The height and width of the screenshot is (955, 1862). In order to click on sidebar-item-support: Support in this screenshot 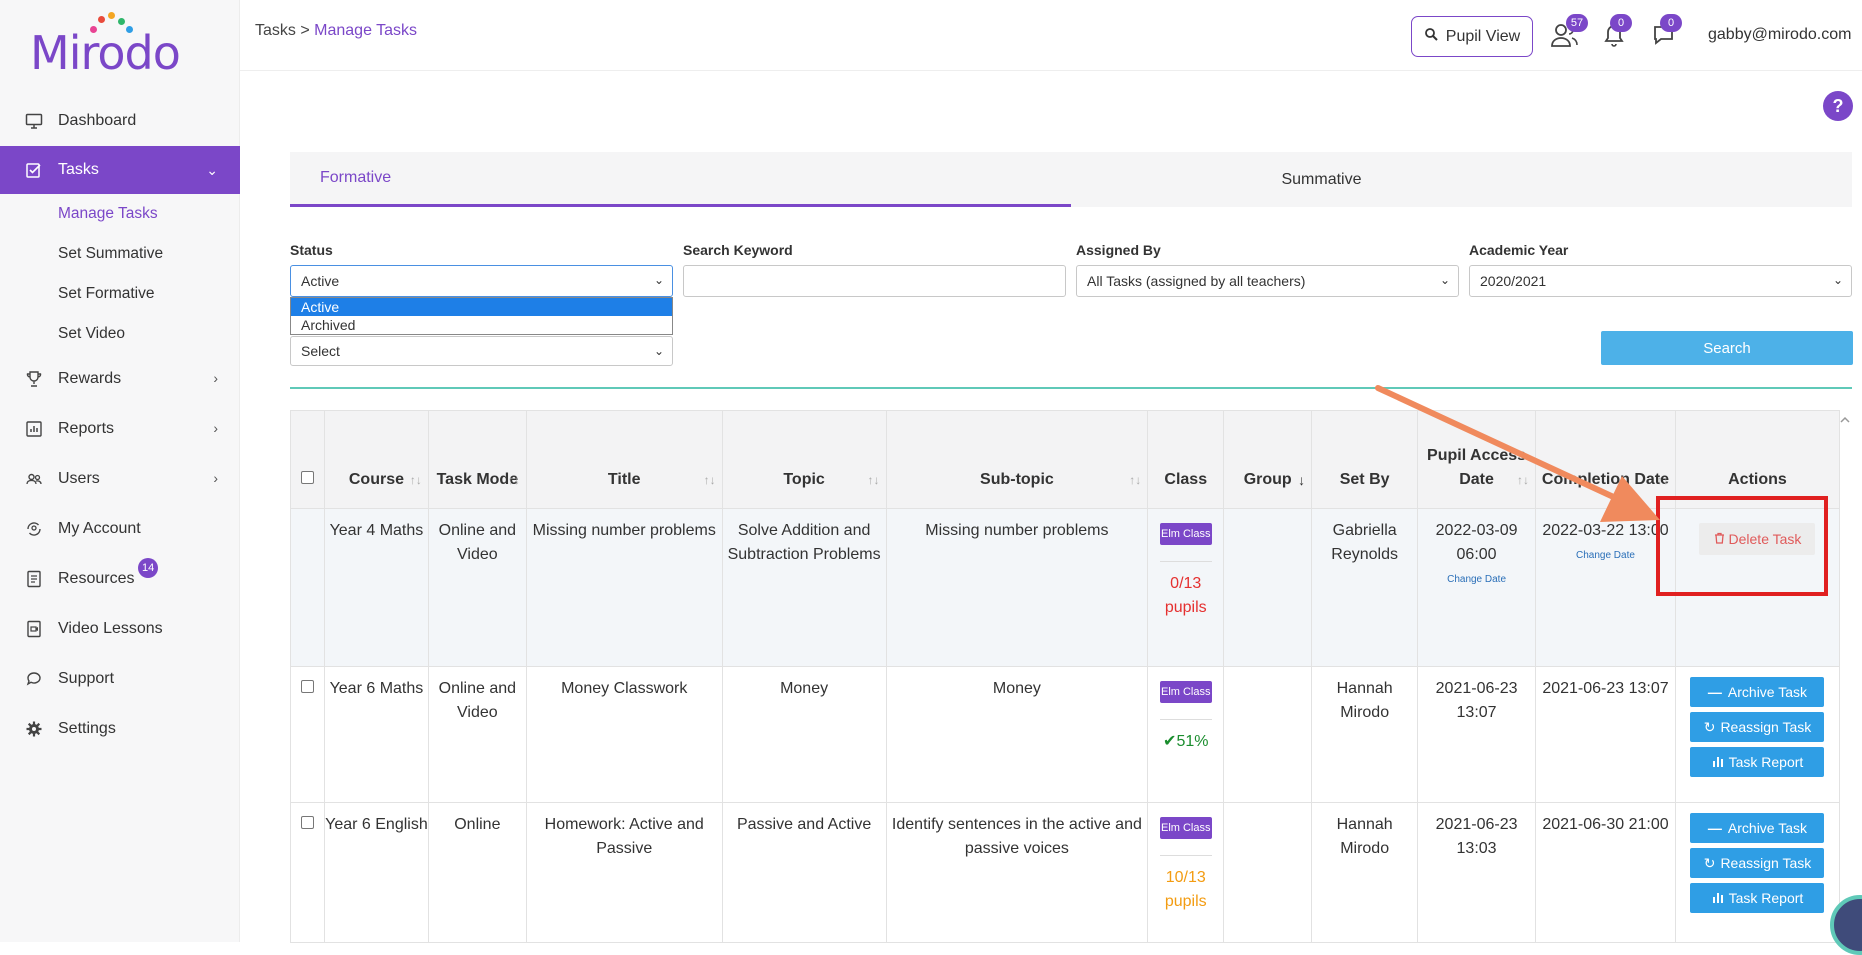, I will do `click(120, 679)`.